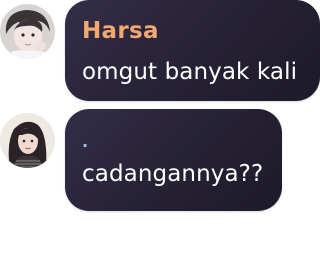 The height and width of the screenshot is (264, 320). What do you see at coordinates (27, 31) in the screenshot?
I see `avatar-boy-icon` at bounding box center [27, 31].